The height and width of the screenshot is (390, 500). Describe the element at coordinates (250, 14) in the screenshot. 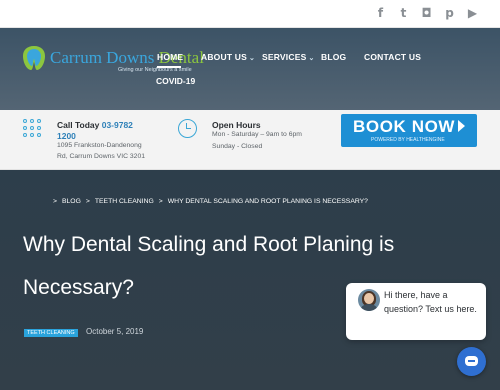

I see `social-bar: f t ◘ p ▶` at that location.